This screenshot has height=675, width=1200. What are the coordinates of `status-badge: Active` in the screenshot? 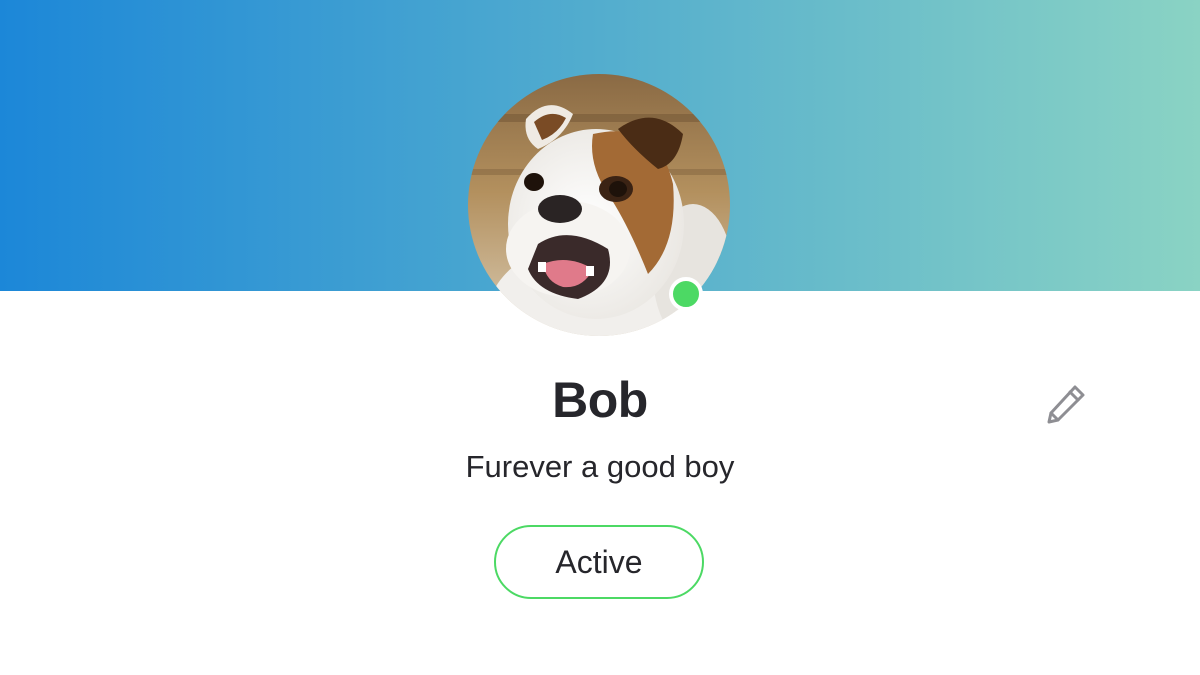 It's located at (599, 562).